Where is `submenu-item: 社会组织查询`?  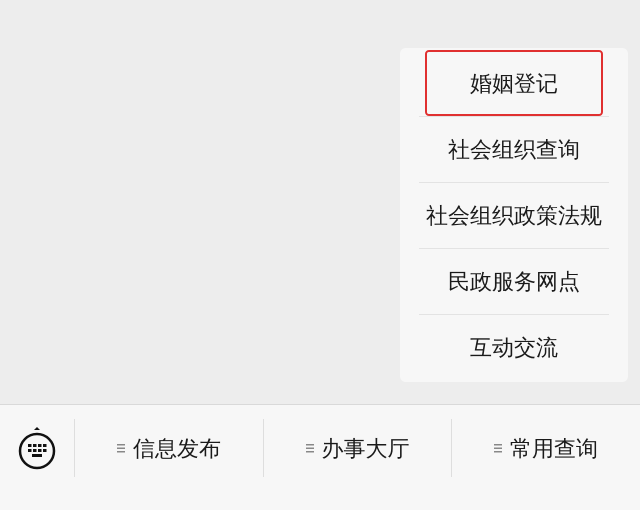 submenu-item: 社会组织查询 is located at coordinates (514, 149).